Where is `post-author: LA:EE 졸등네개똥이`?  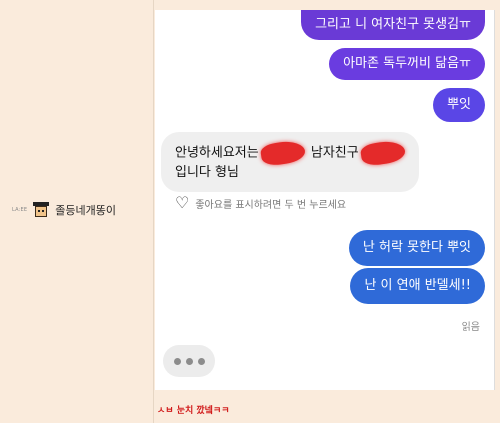 post-author: LA:EE 졸등네개똥이 is located at coordinates (64, 210).